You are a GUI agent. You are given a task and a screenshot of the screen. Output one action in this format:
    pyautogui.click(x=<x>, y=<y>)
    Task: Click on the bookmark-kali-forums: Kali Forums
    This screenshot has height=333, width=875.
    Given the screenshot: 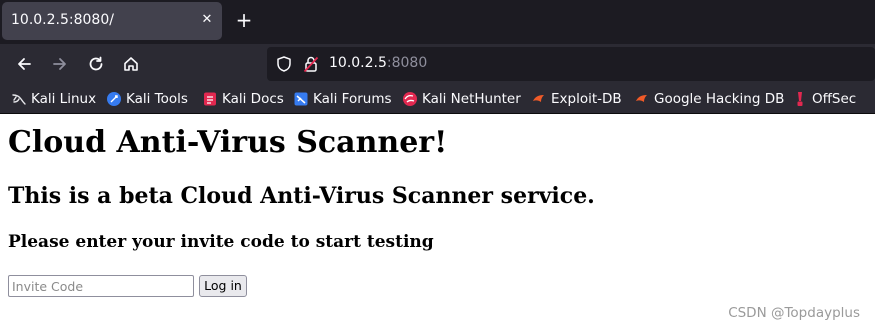 What is the action you would take?
    pyautogui.click(x=342, y=99)
    